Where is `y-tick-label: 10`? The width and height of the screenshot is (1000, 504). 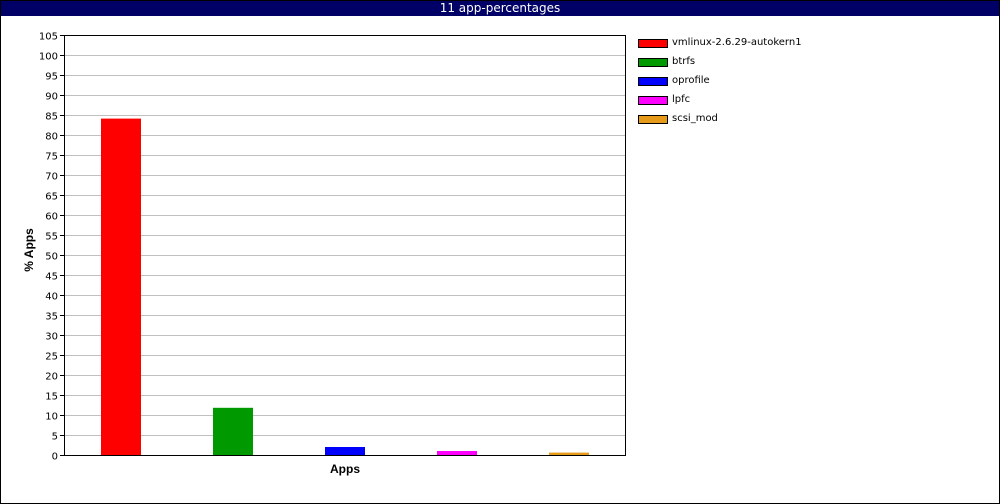
y-tick-label: 10 is located at coordinates (51, 417).